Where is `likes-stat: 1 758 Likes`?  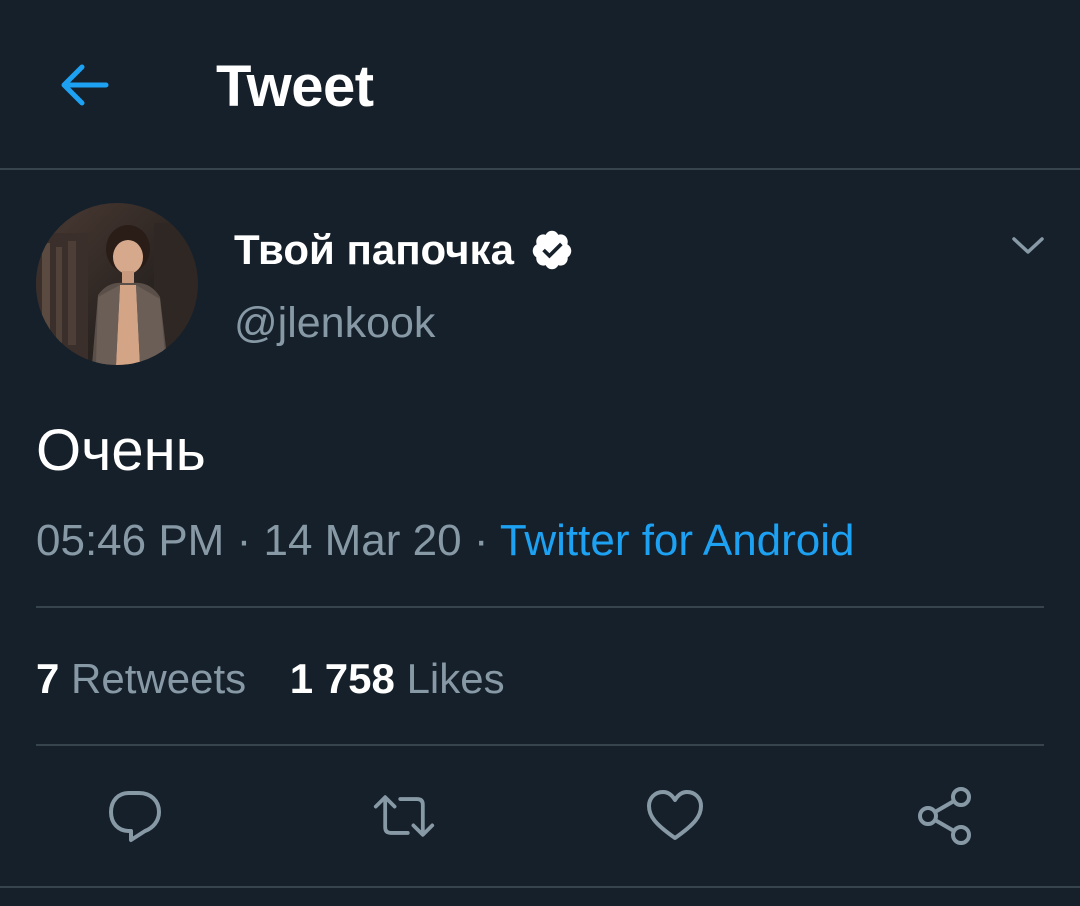
likes-stat: 1 758 Likes is located at coordinates (397, 678).